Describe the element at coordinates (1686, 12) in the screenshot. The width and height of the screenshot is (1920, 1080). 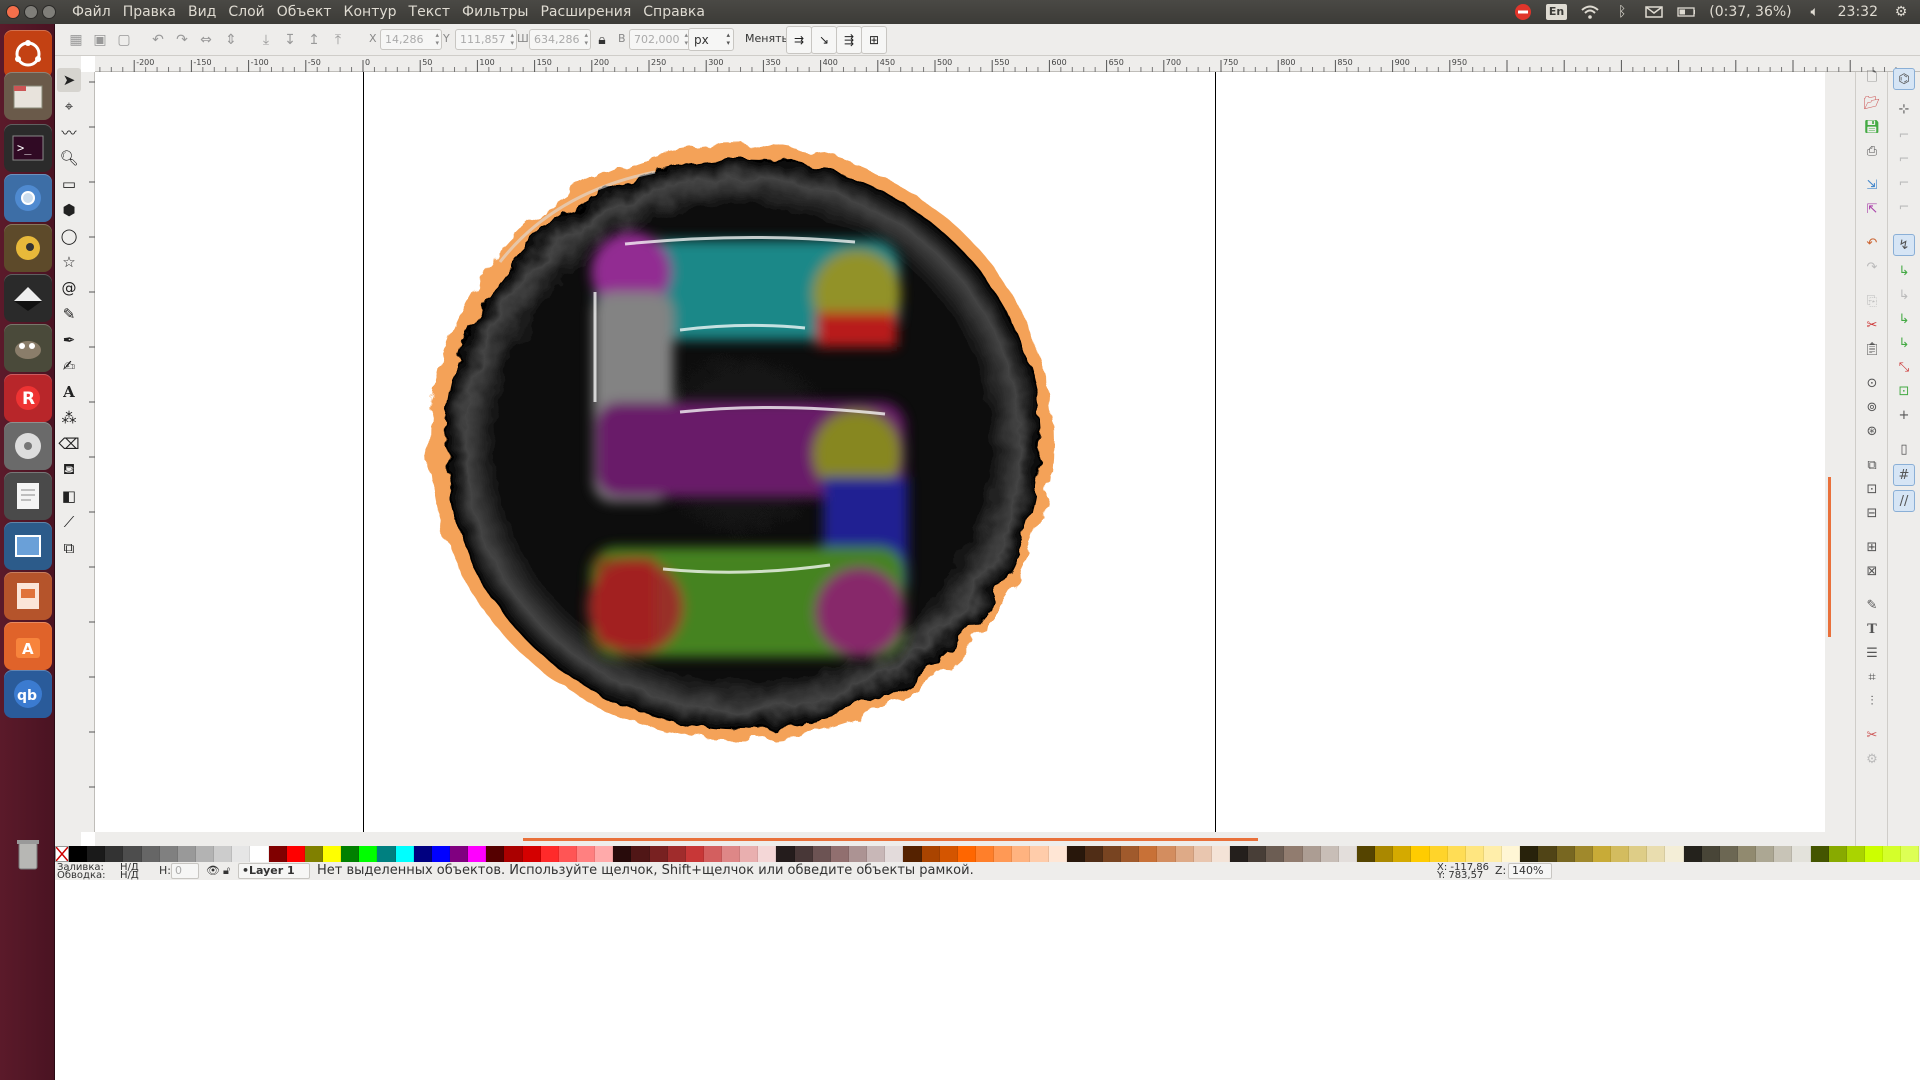
I see `battery-icon` at that location.